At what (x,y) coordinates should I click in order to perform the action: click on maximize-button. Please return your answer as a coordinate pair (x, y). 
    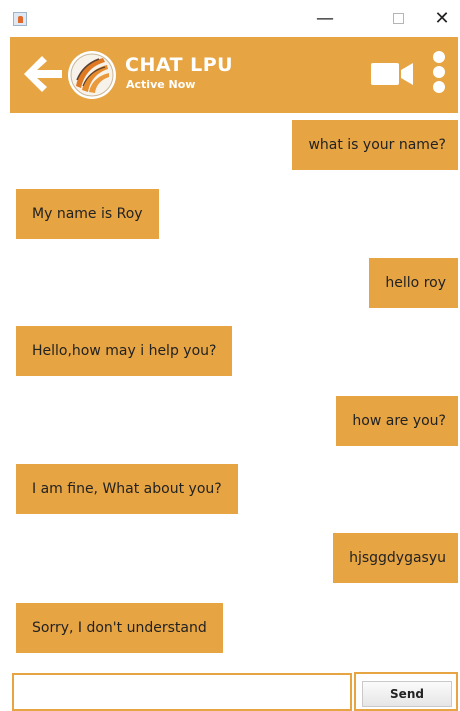
    Looking at the image, I should click on (398, 18).